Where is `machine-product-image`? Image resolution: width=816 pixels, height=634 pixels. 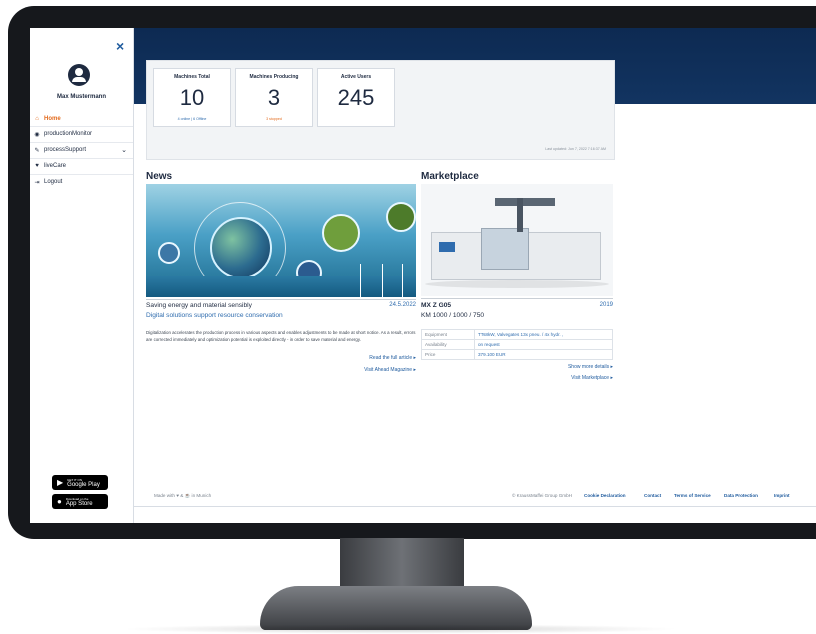 machine-product-image is located at coordinates (517, 240).